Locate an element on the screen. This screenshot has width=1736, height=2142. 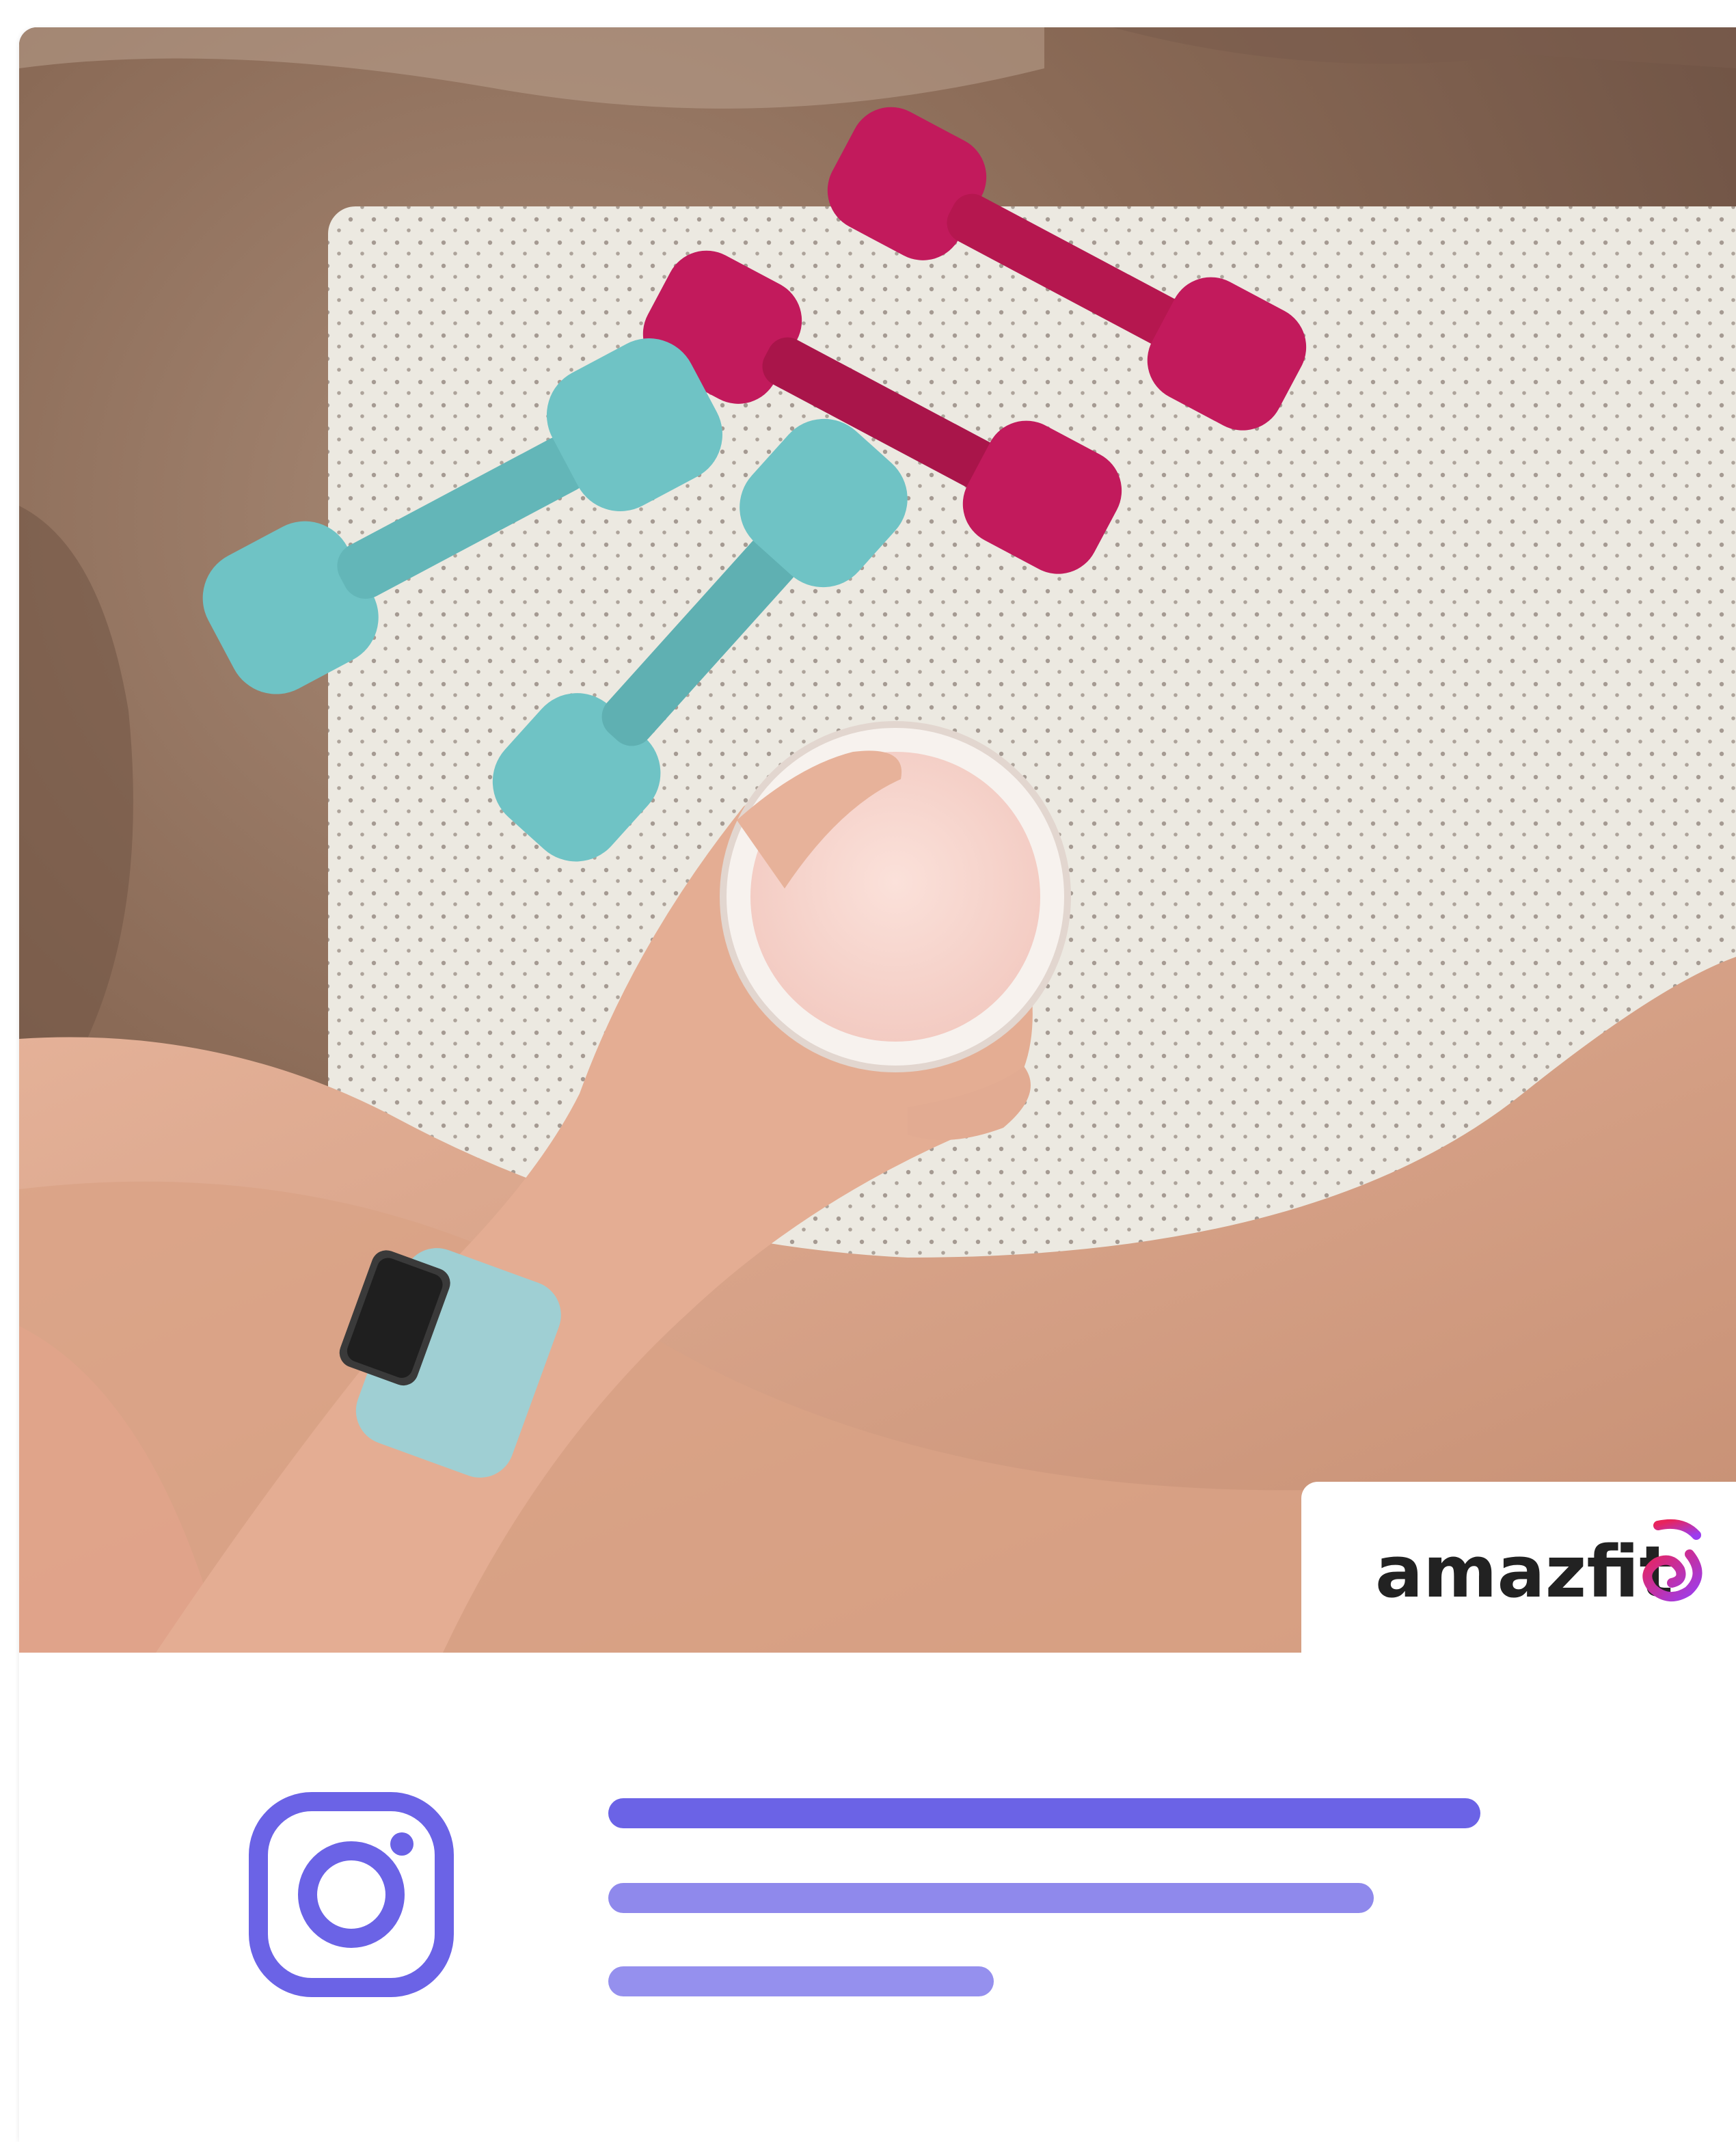
amazfit-logo: amazfit is located at coordinates (1518, 1568).